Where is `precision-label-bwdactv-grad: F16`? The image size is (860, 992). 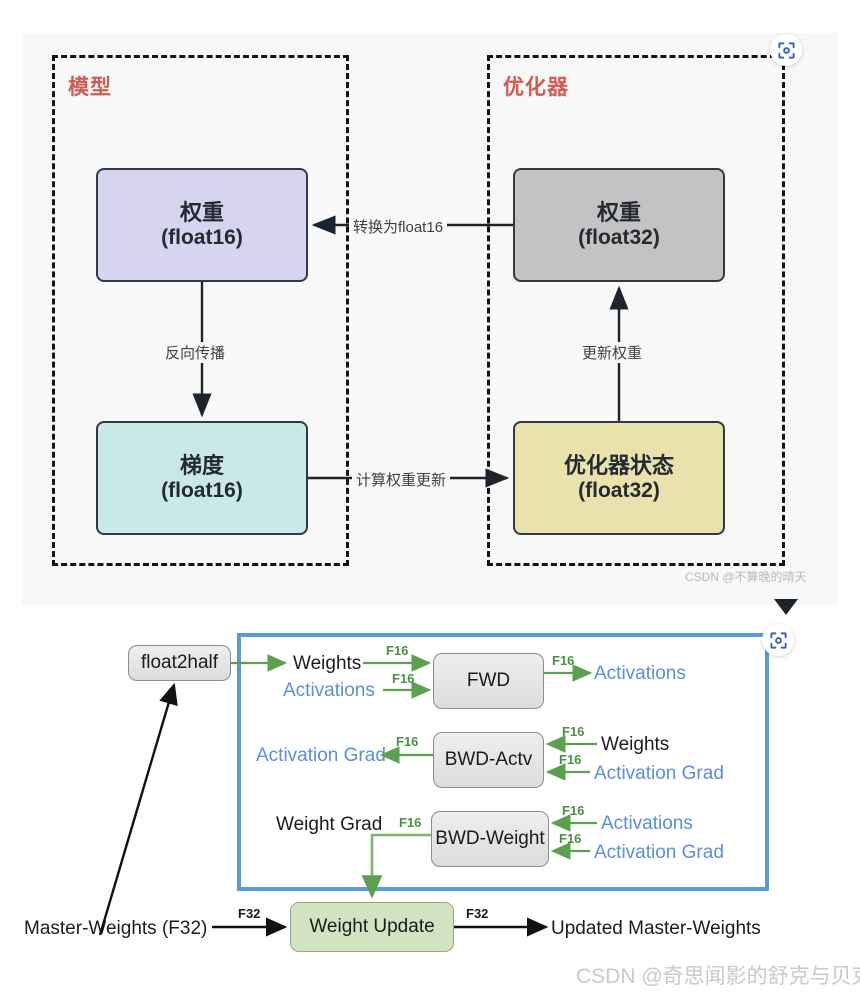
precision-label-bwdactv-grad: F16 is located at coordinates (570, 759).